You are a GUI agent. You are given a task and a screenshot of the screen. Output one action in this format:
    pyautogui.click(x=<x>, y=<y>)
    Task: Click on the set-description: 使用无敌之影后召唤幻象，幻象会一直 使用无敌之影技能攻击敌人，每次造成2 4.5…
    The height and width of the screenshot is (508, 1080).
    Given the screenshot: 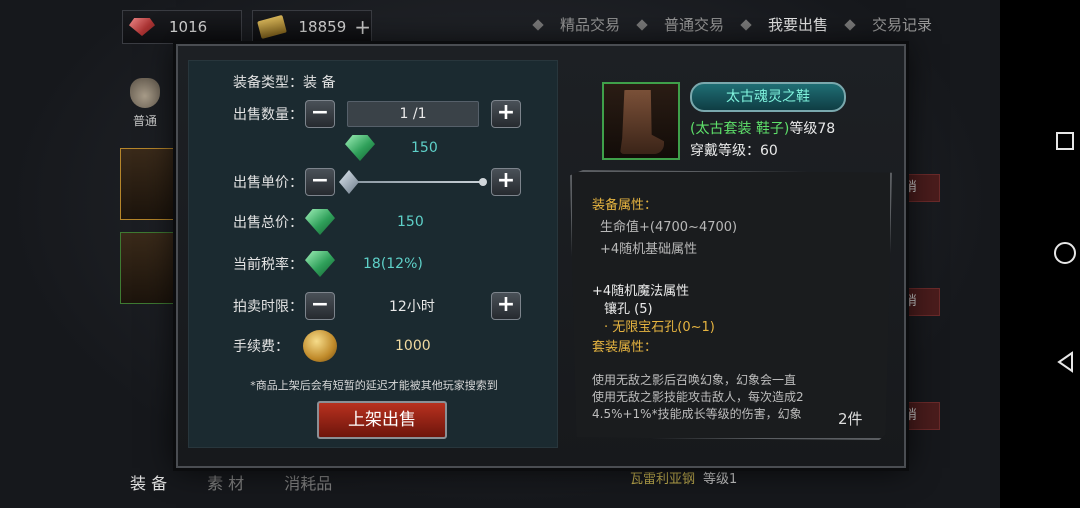 What is the action you would take?
    pyautogui.click(x=712, y=397)
    